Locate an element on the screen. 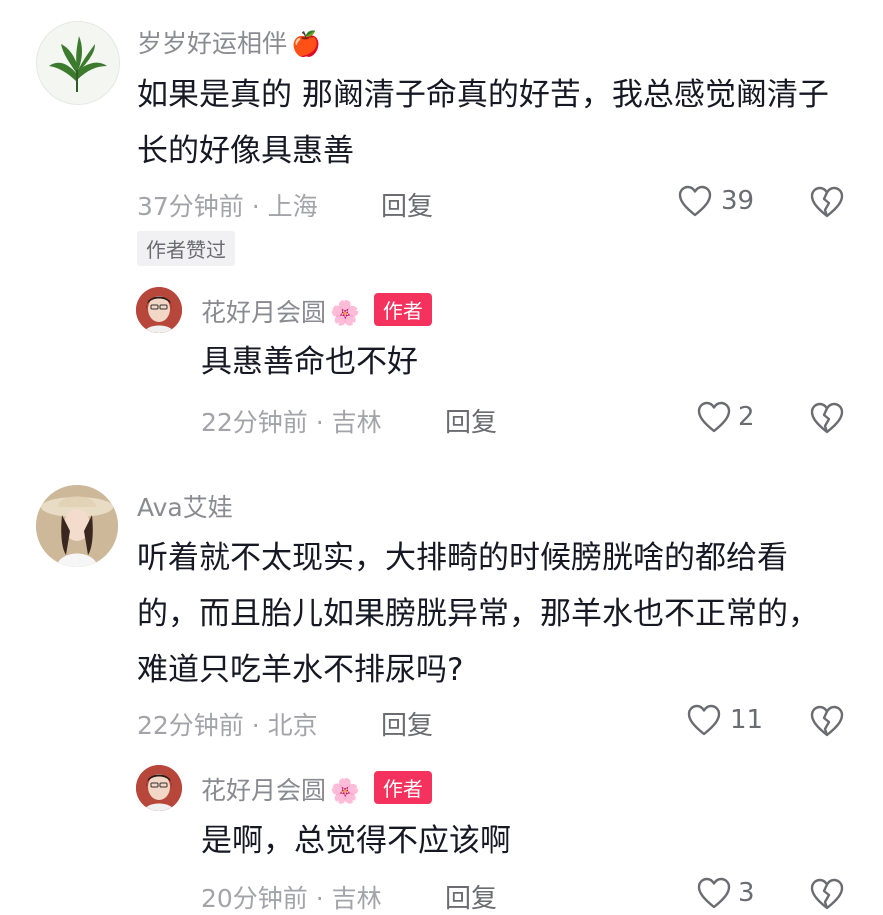 The width and height of the screenshot is (883, 915). apple-emoji-icon: 🍎 is located at coordinates (306, 44).